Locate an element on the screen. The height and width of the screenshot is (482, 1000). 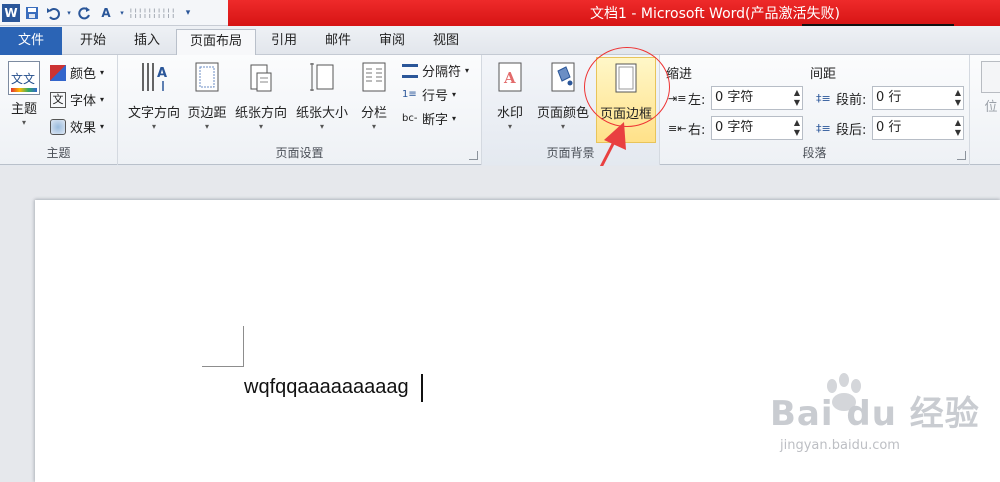
orientation-icon is located at coordinates (261, 78).